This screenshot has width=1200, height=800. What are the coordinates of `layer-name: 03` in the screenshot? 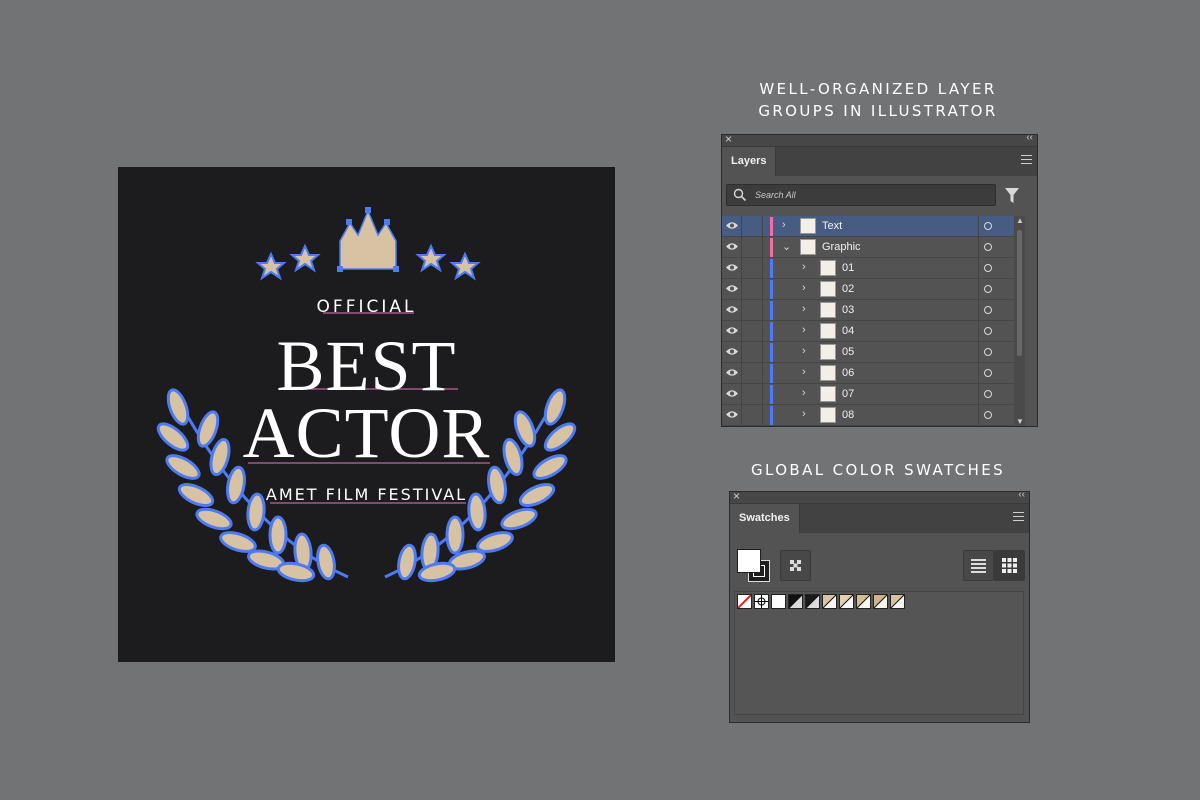 It's located at (848, 310).